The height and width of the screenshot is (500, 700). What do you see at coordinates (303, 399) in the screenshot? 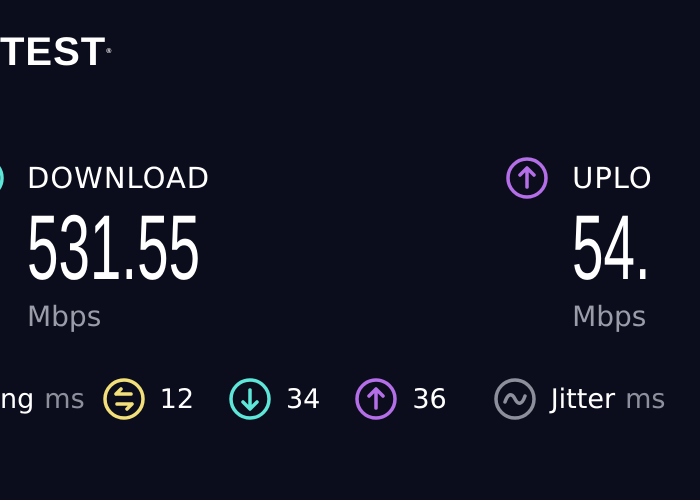
I see `latency-value: 34` at bounding box center [303, 399].